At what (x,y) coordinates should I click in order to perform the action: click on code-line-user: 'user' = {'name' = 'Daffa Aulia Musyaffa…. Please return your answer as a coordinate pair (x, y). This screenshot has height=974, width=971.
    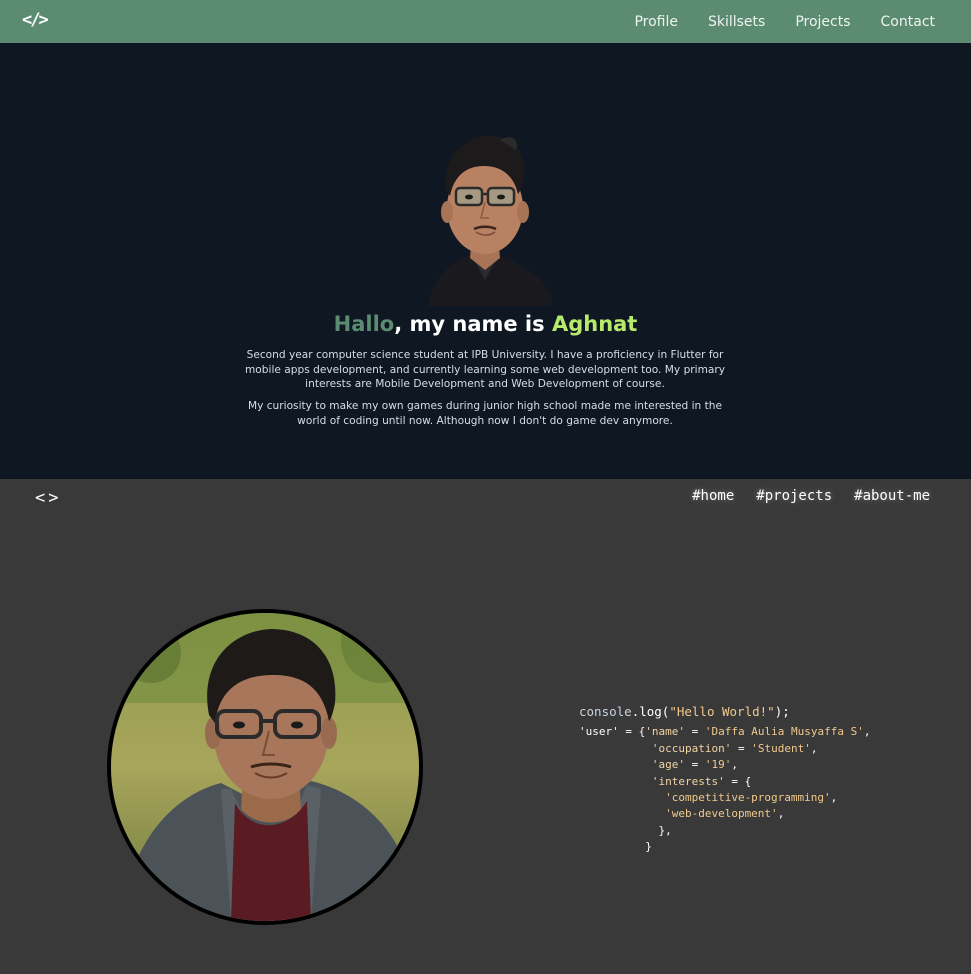
    Looking at the image, I should click on (725, 732).